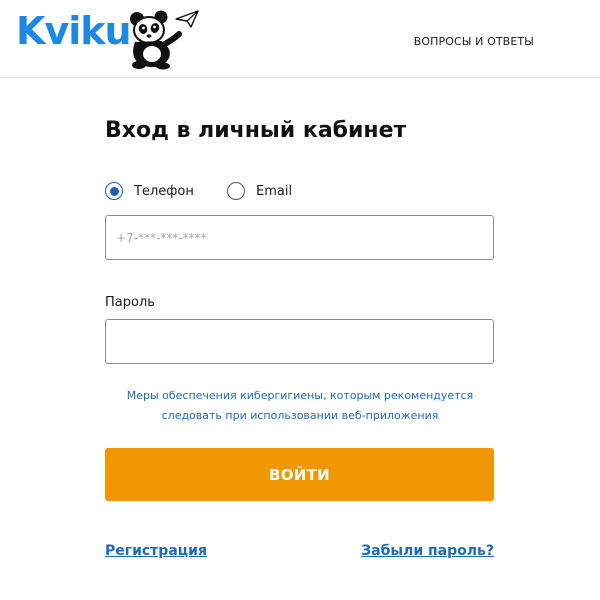 This screenshot has height=600, width=600. I want to click on radio-dot, so click(114, 191).